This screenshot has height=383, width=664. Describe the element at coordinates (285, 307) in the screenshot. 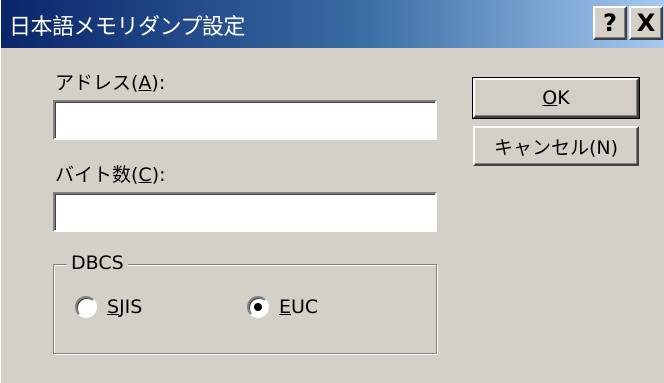

I see `euc-radio-label-key: E` at that location.